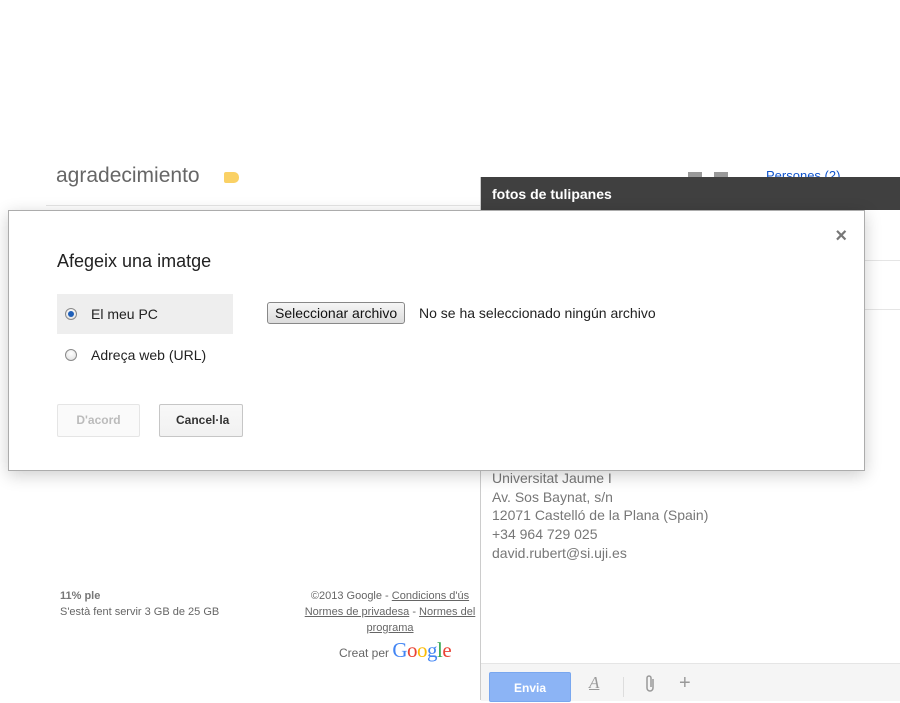 The width and height of the screenshot is (900, 703). Describe the element at coordinates (623, 687) in the screenshot. I see `toolbar-divider` at that location.